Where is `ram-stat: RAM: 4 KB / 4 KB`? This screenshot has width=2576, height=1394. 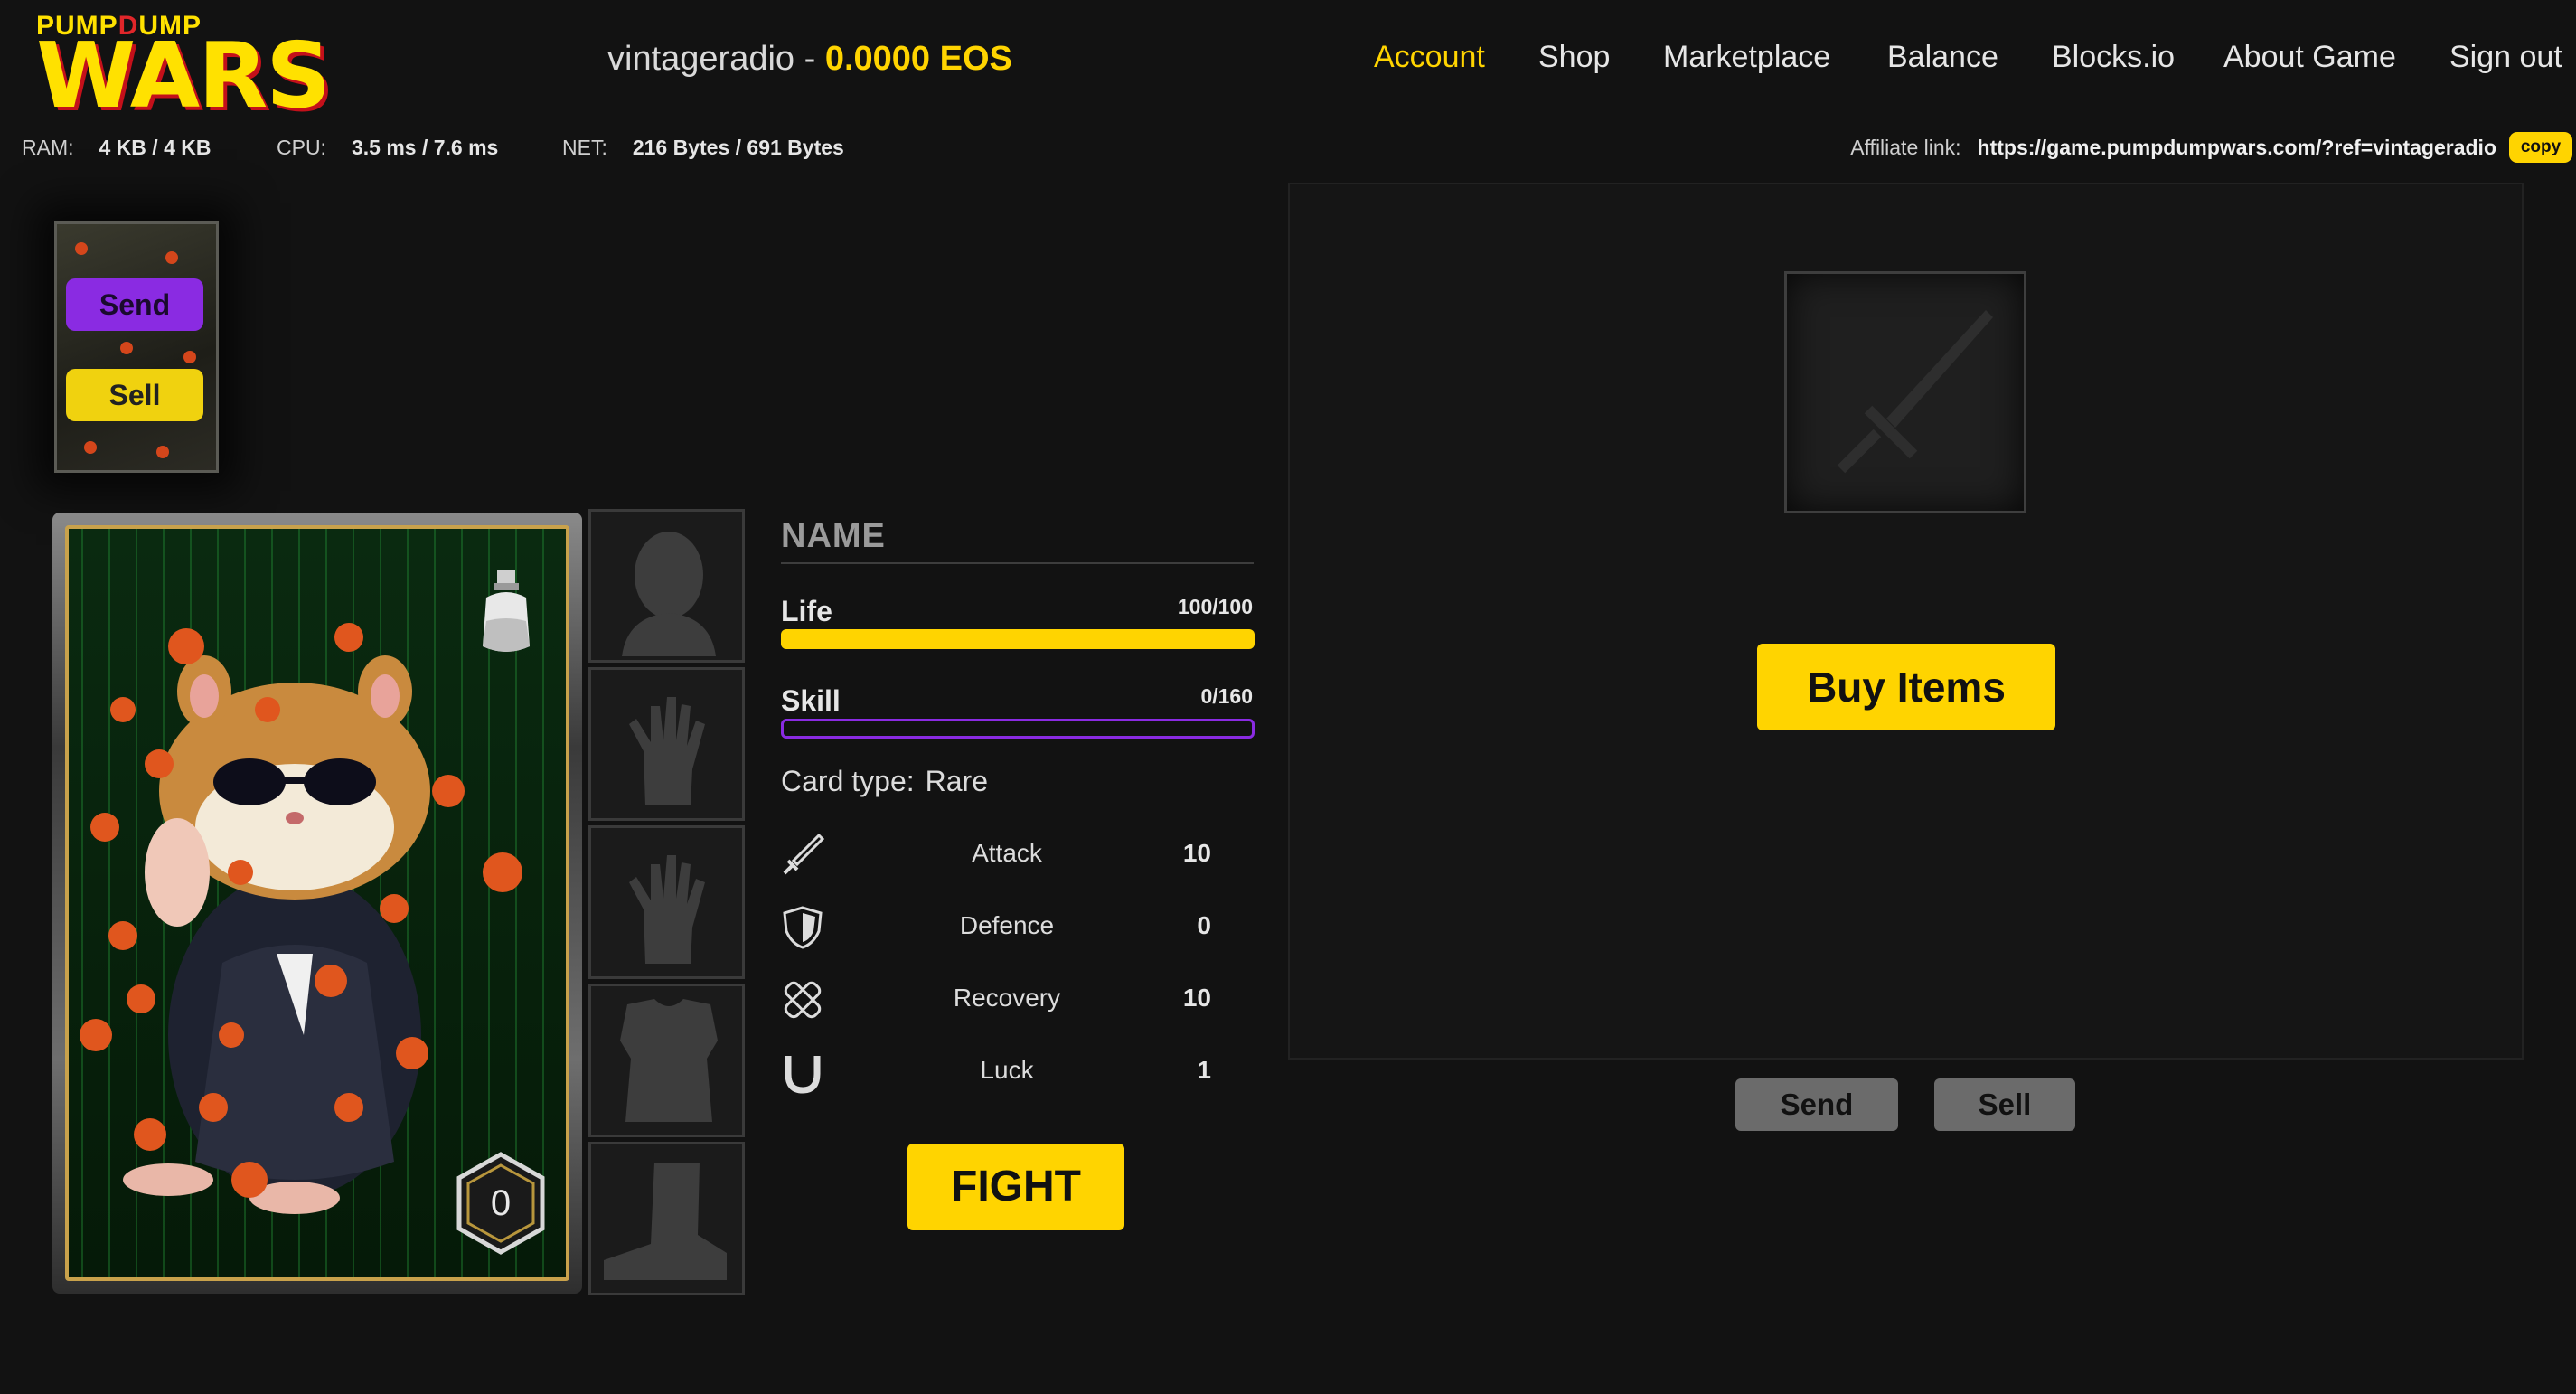 ram-stat: RAM: 4 KB / 4 KB is located at coordinates (117, 147).